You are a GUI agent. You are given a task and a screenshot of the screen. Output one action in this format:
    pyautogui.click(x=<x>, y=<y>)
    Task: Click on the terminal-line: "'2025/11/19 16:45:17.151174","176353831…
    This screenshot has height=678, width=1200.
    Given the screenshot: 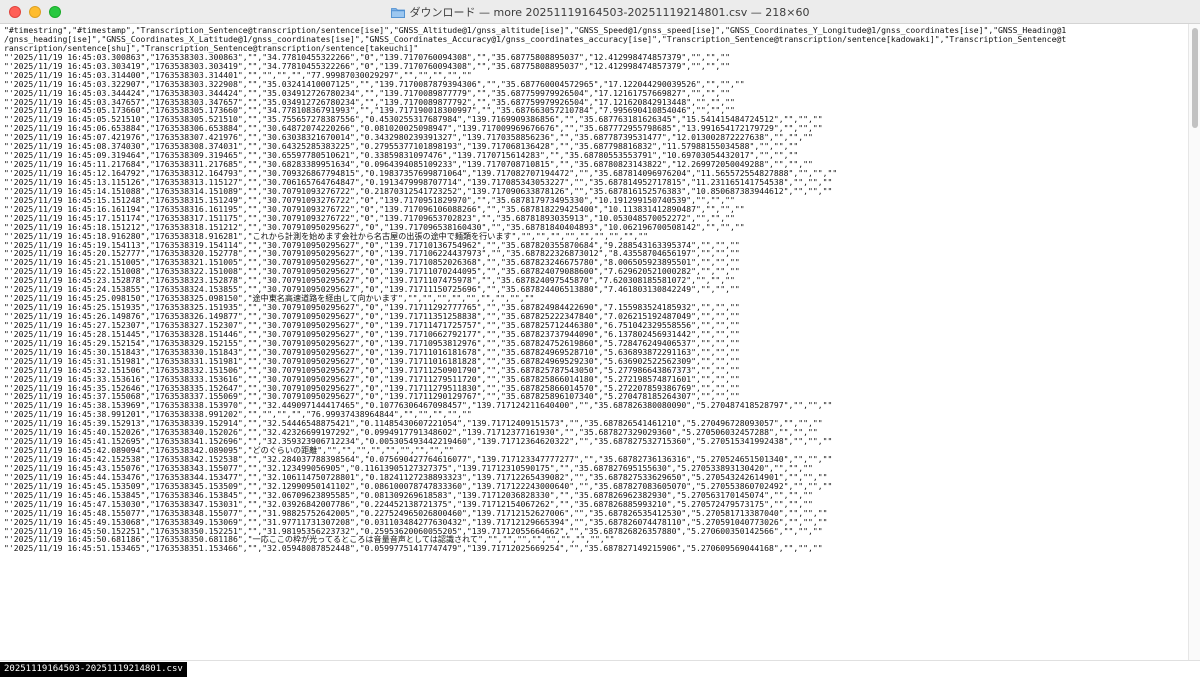 What is the action you would take?
    pyautogui.click(x=369, y=218)
    